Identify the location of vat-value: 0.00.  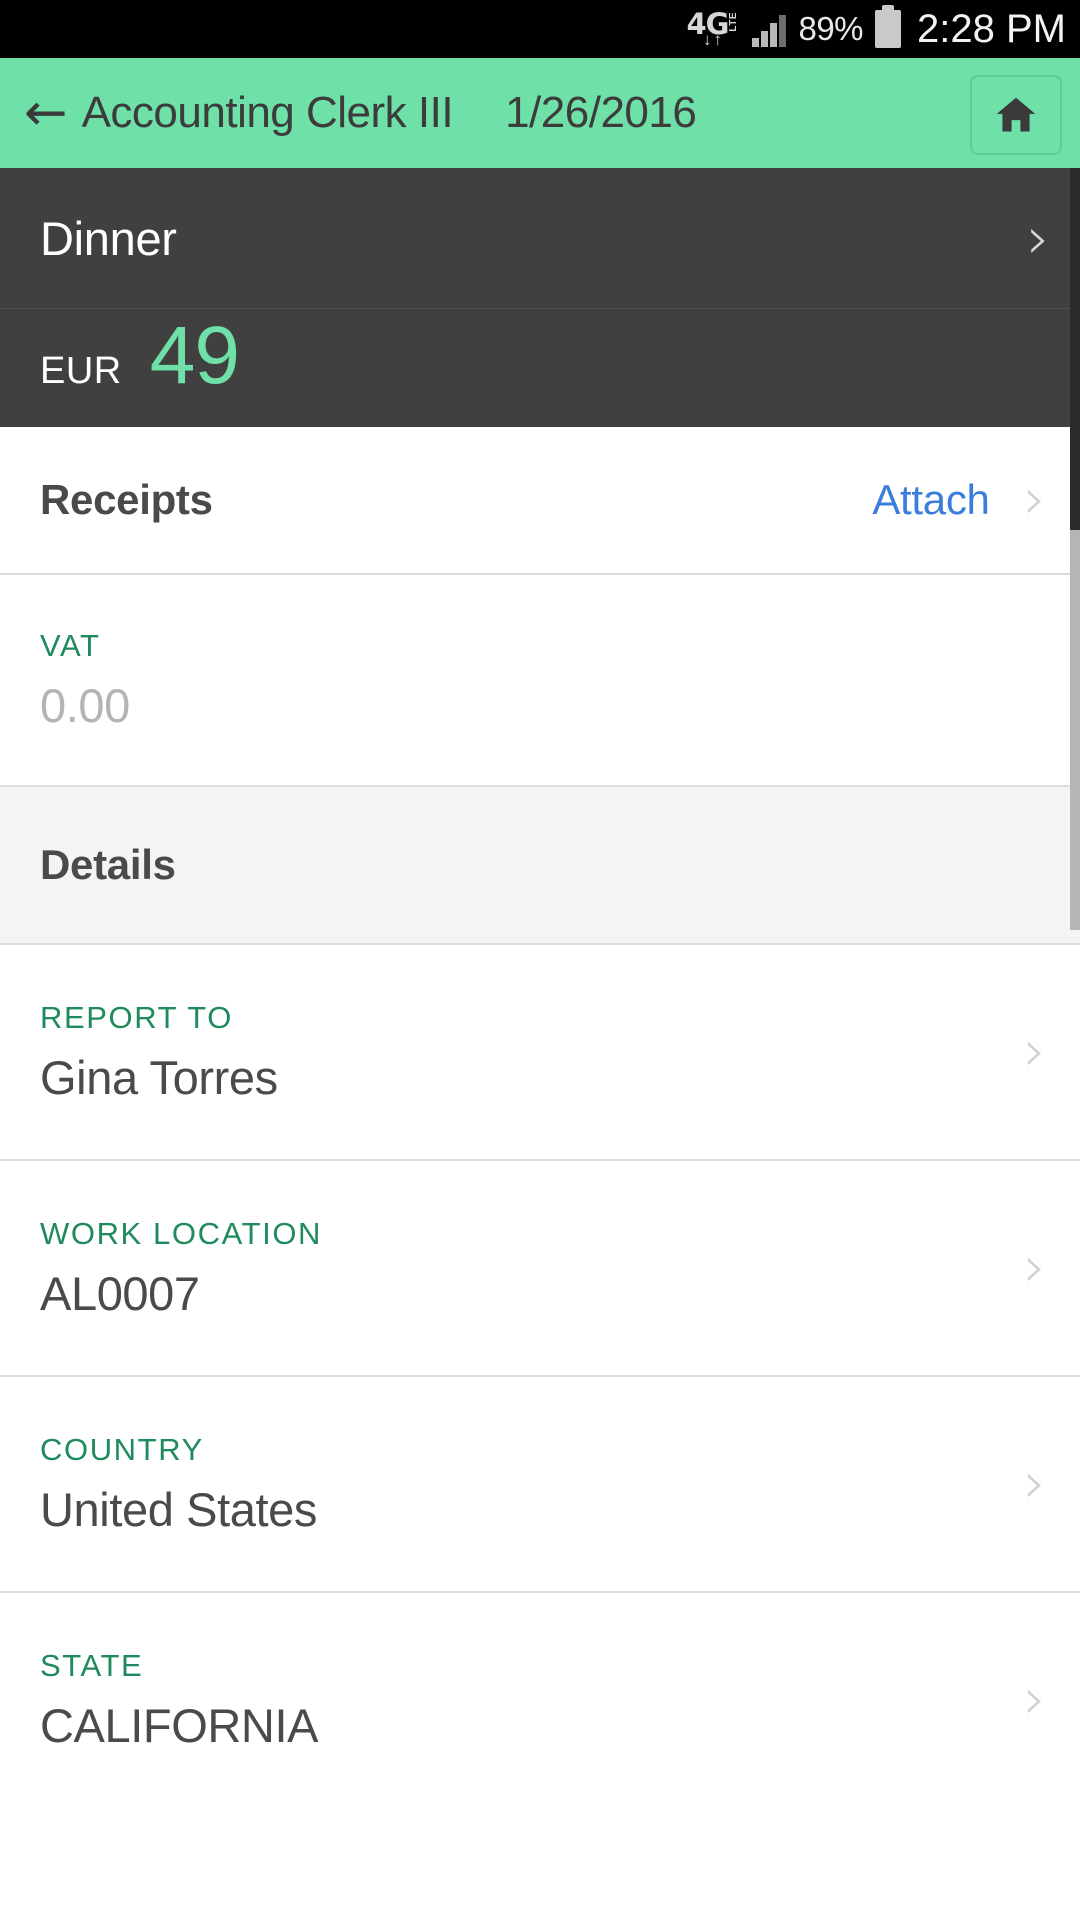
(85, 705).